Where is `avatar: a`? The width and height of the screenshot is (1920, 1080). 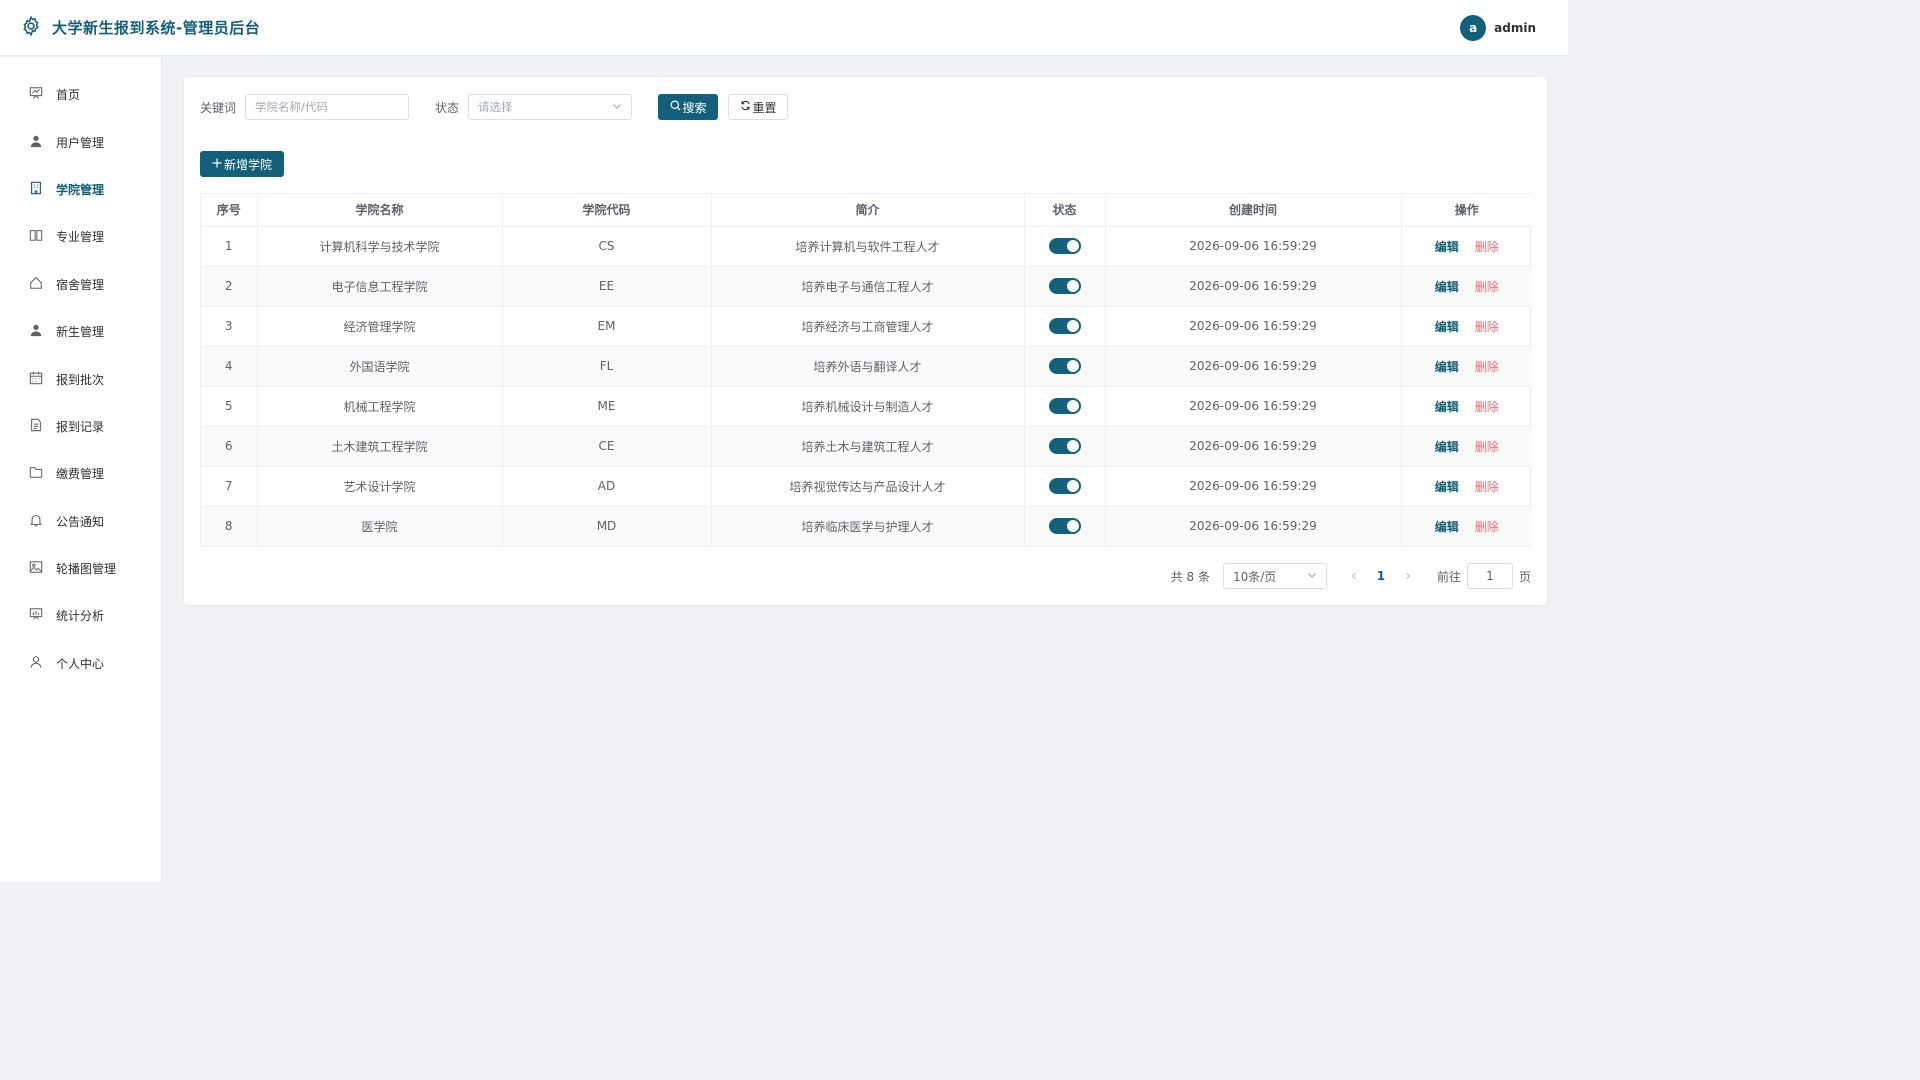 avatar: a is located at coordinates (1473, 27).